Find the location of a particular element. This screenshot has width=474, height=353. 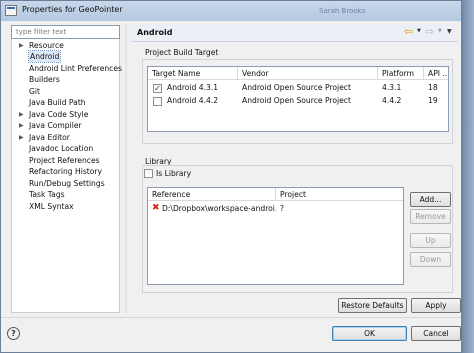

column-header-target-name: Target Name is located at coordinates (193, 73).